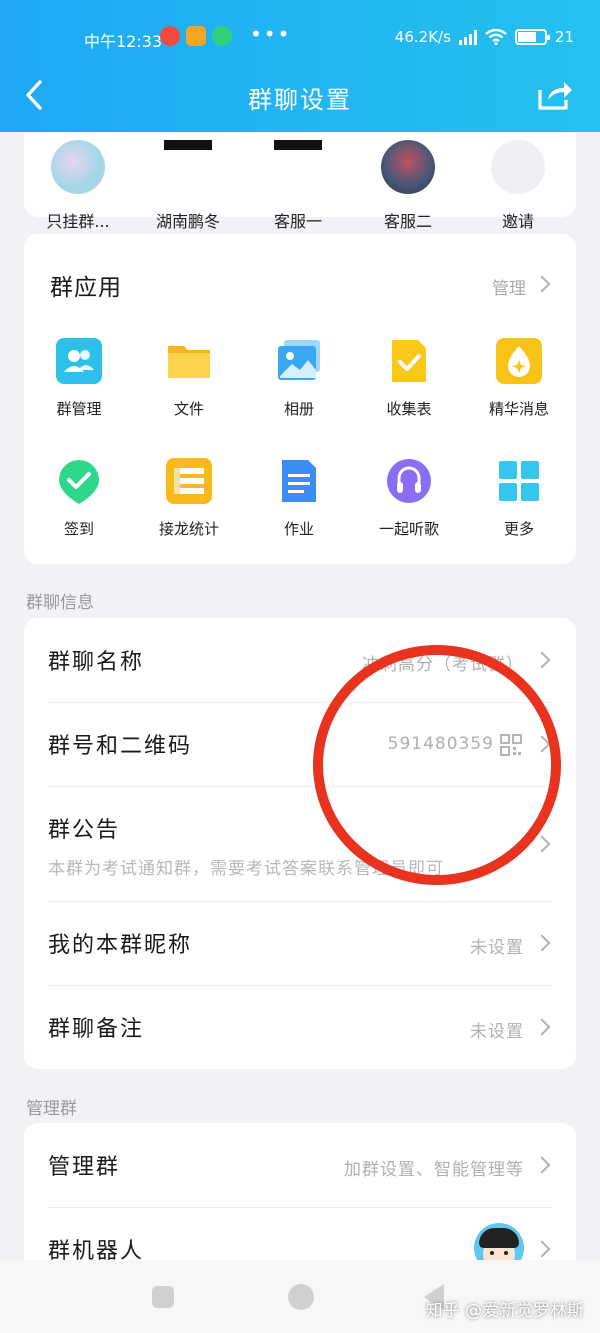 Image resolution: width=600 pixels, height=1333 pixels. What do you see at coordinates (409, 409) in the screenshot?
I see `app-label: 收集表` at bounding box center [409, 409].